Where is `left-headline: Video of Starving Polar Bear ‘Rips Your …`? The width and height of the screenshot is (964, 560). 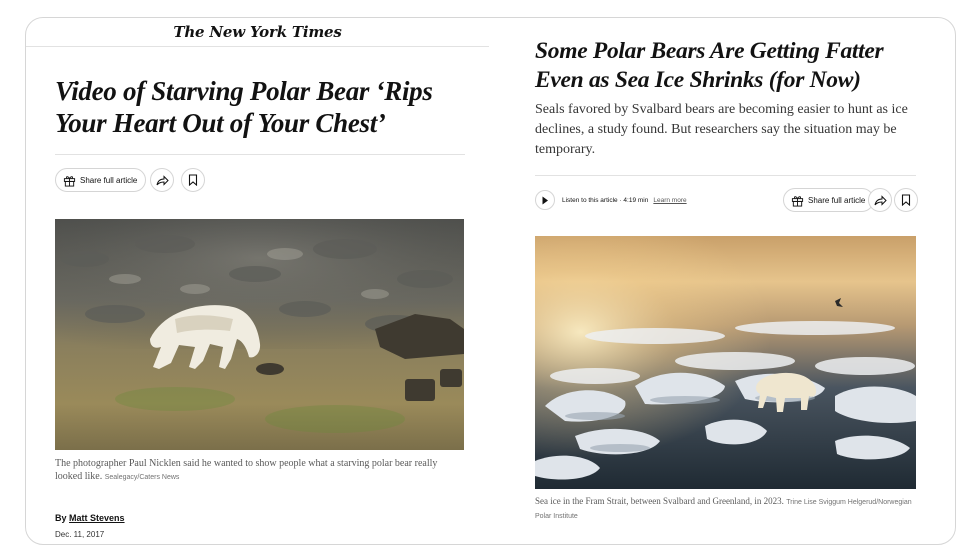 left-headline: Video of Starving Polar Bear ‘Rips Your … is located at coordinates (244, 107).